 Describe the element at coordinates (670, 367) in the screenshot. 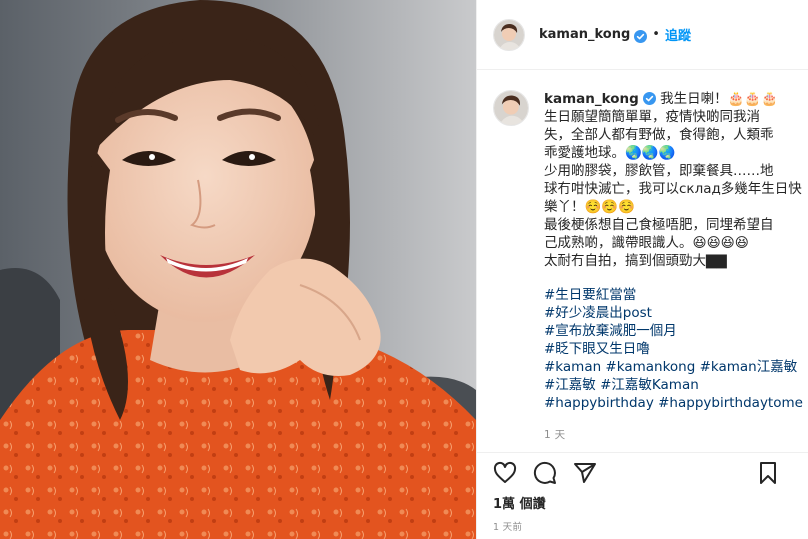

I see `hashtag-link: #kaman #kamankong #kaman江嘉敏` at that location.